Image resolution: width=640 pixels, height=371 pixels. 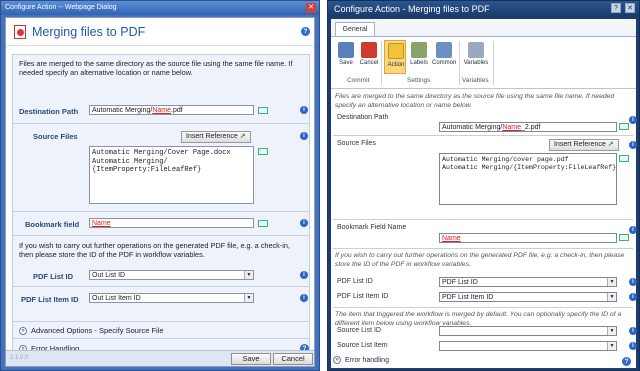 What do you see at coordinates (476, 57) in the screenshot?
I see `ribbon-variables-button: Variables` at bounding box center [476, 57].